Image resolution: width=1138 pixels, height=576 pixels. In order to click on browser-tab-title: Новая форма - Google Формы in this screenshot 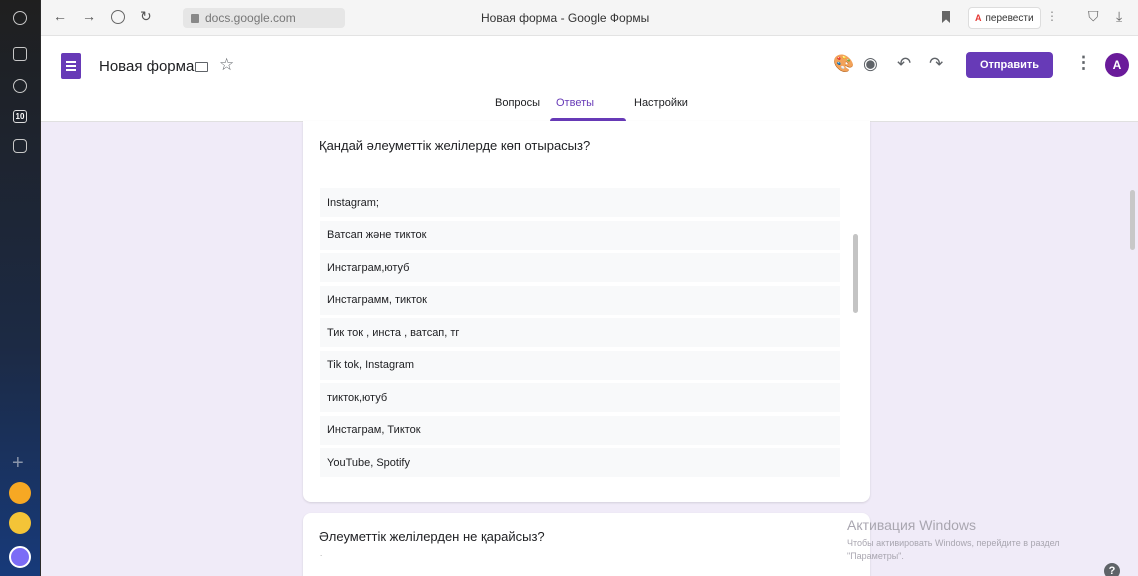, I will do `click(565, 18)`.